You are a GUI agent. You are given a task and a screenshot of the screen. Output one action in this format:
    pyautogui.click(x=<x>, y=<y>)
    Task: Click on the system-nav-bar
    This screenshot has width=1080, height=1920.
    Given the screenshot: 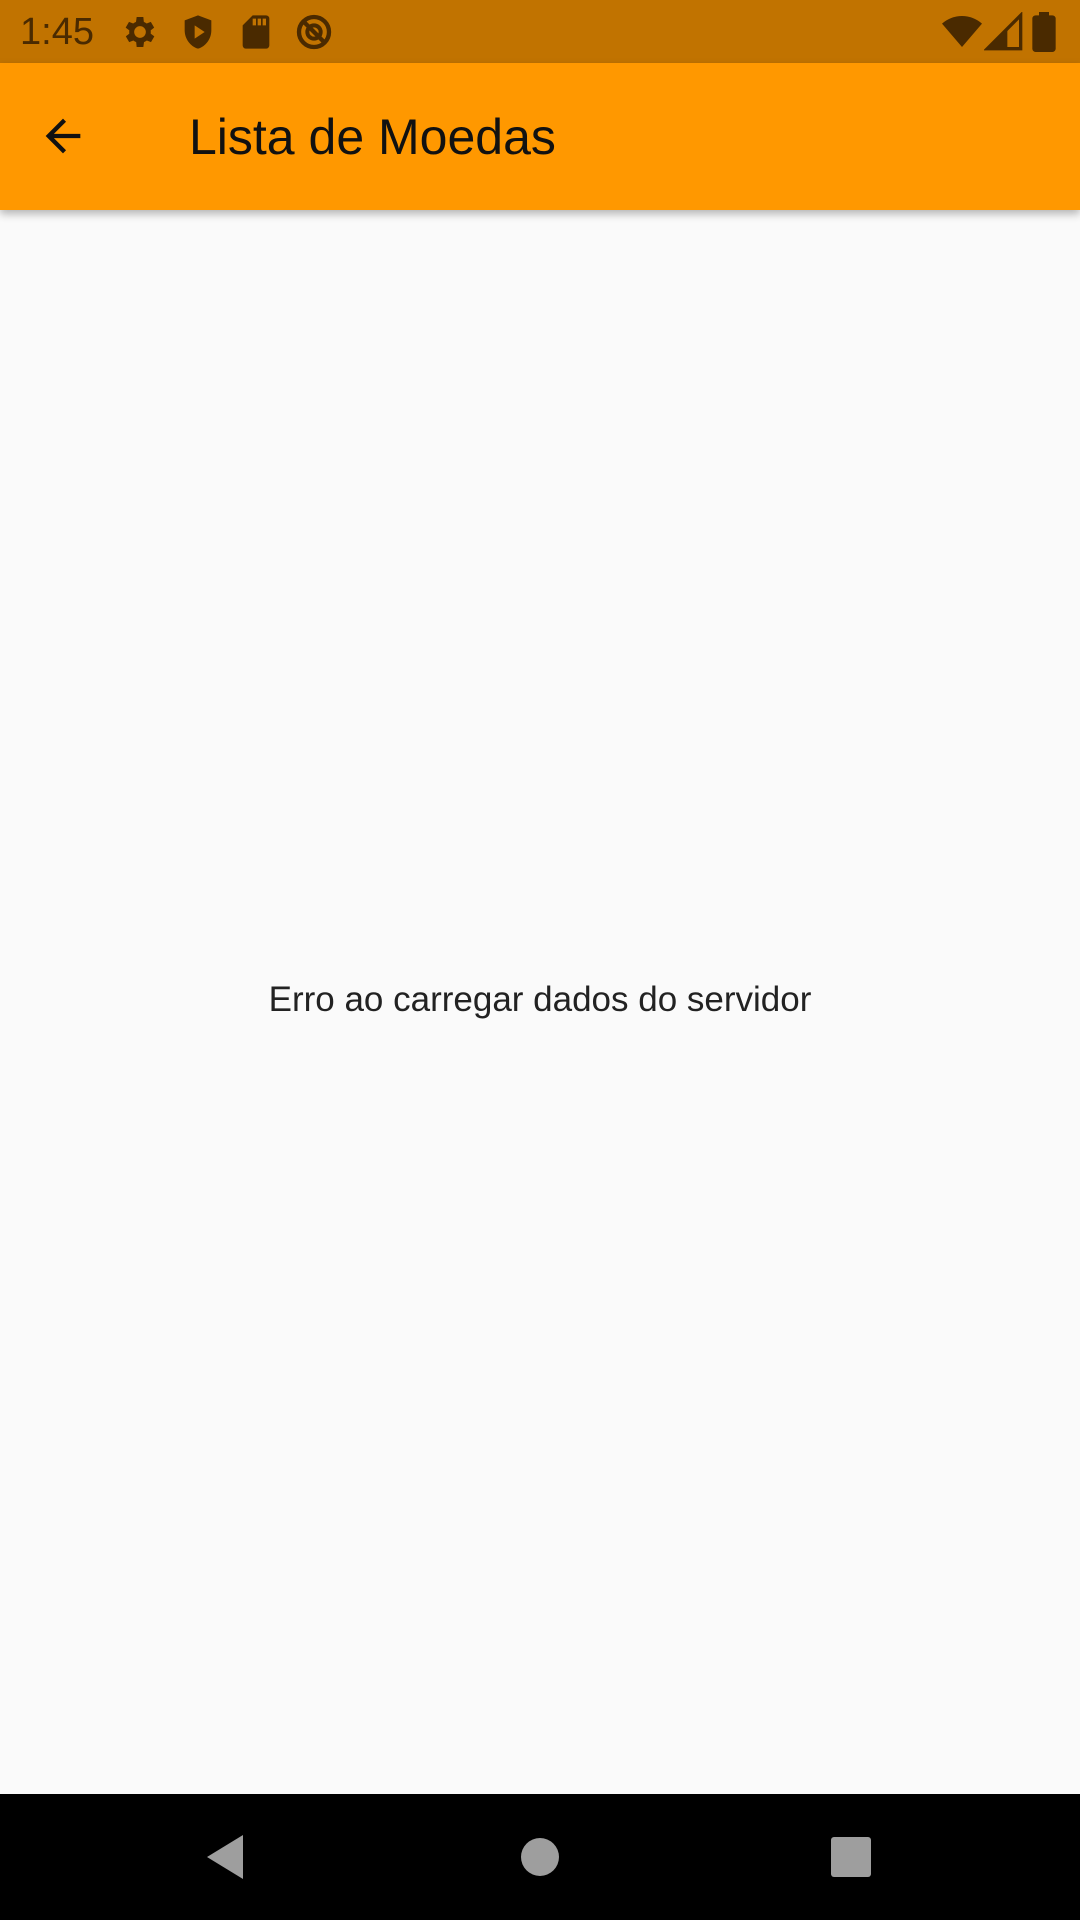 What is the action you would take?
    pyautogui.click(x=540, y=1857)
    